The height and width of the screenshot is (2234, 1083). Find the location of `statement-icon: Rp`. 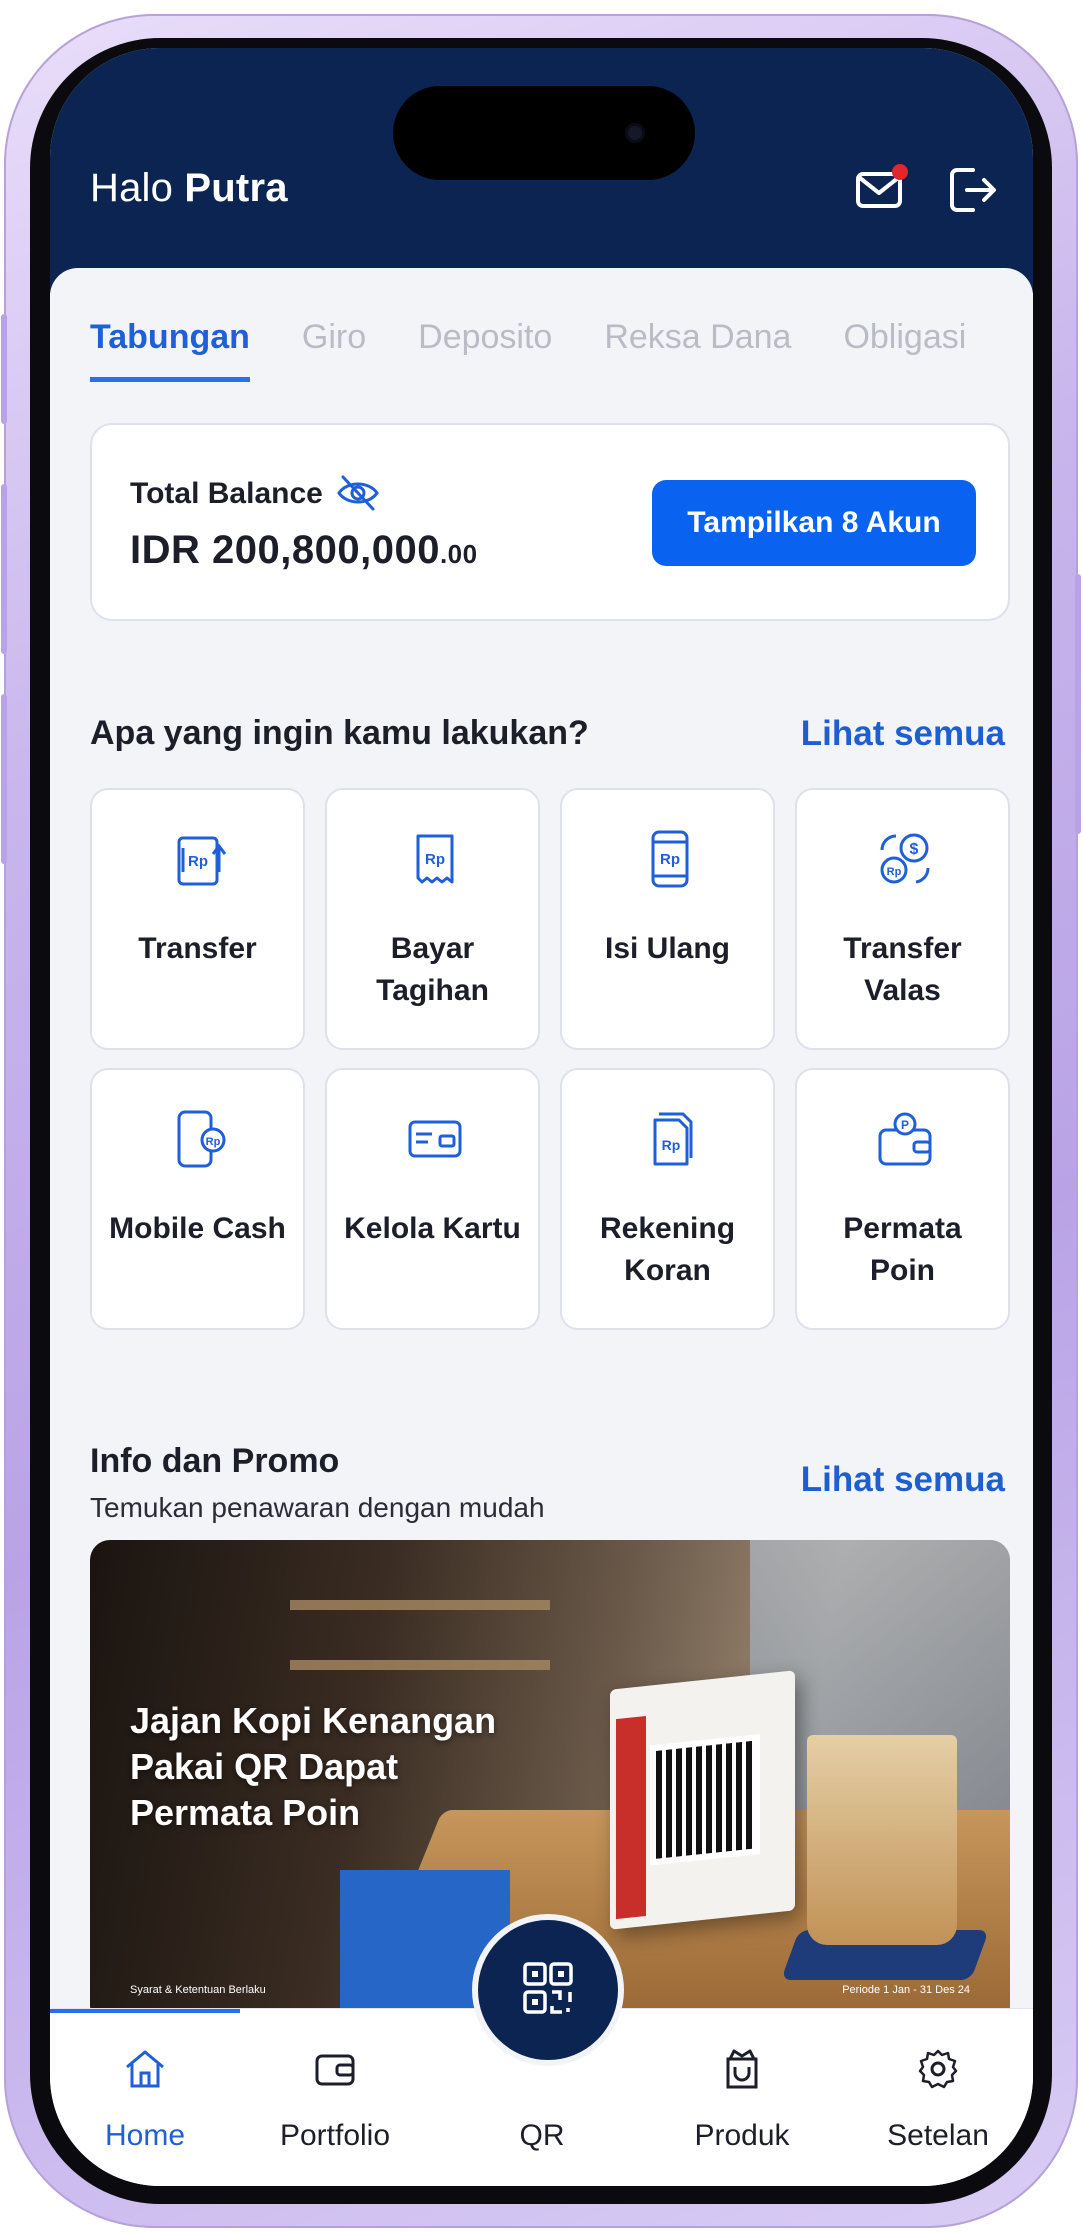

statement-icon: Rp is located at coordinates (673, 1139).